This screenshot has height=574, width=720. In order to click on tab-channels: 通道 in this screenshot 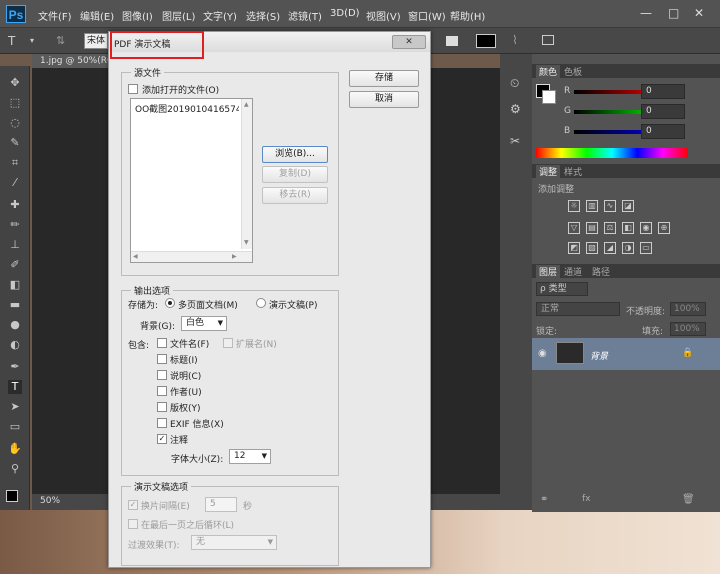, I will do `click(573, 271)`.